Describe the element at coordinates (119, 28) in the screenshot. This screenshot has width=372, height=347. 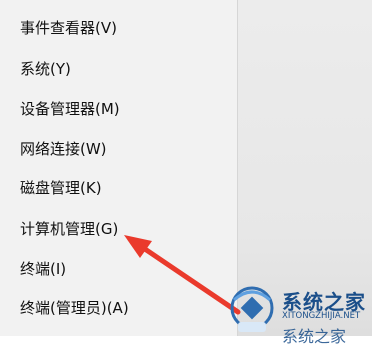
I see `menu-item-event-viewer: 事件查看器(V)` at that location.